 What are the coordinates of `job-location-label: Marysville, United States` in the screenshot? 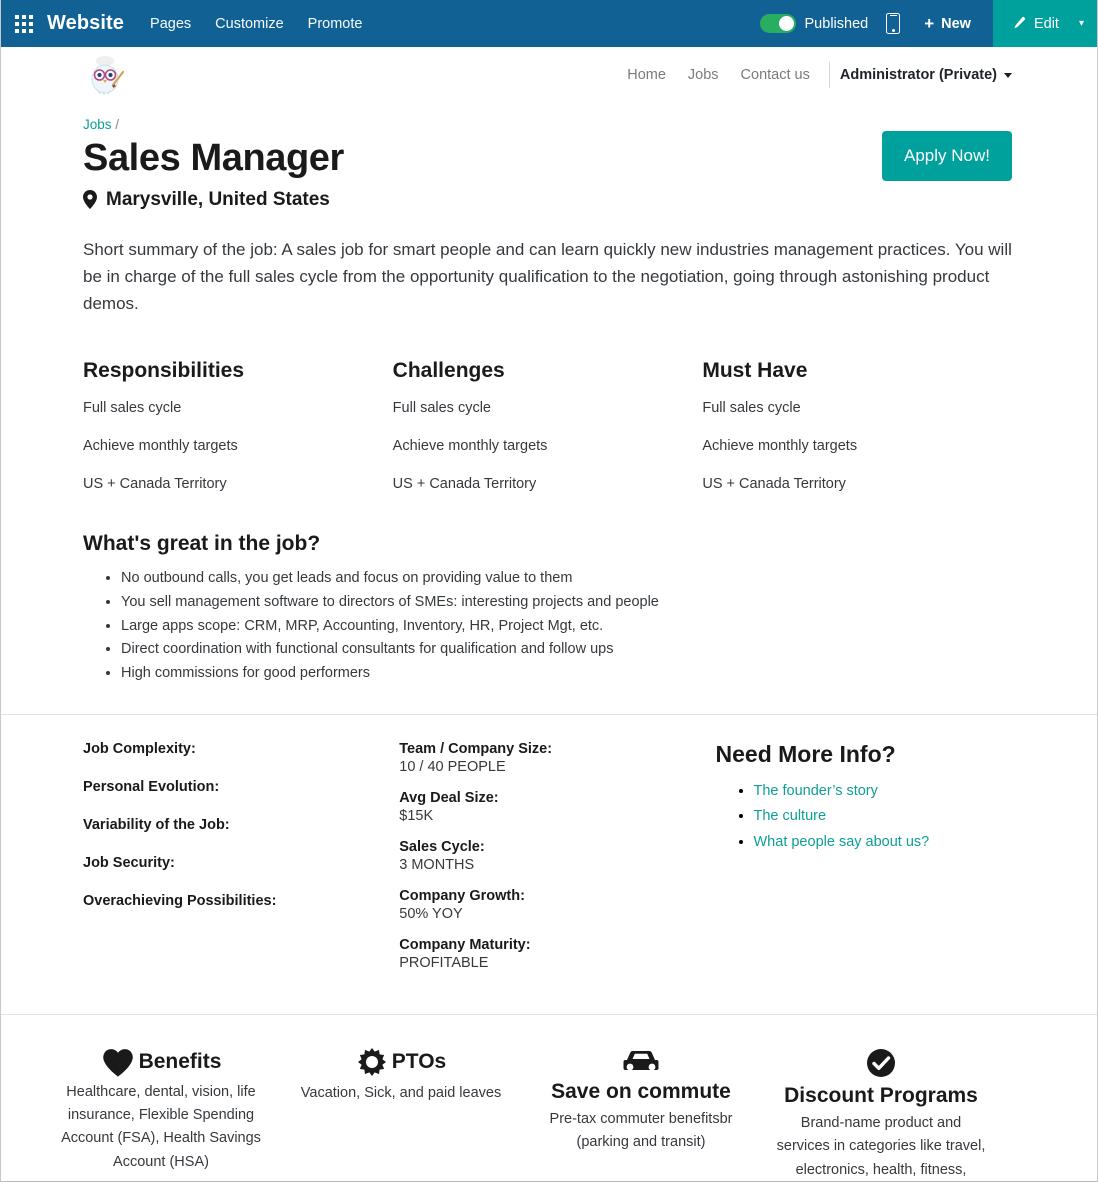 It's located at (218, 199).